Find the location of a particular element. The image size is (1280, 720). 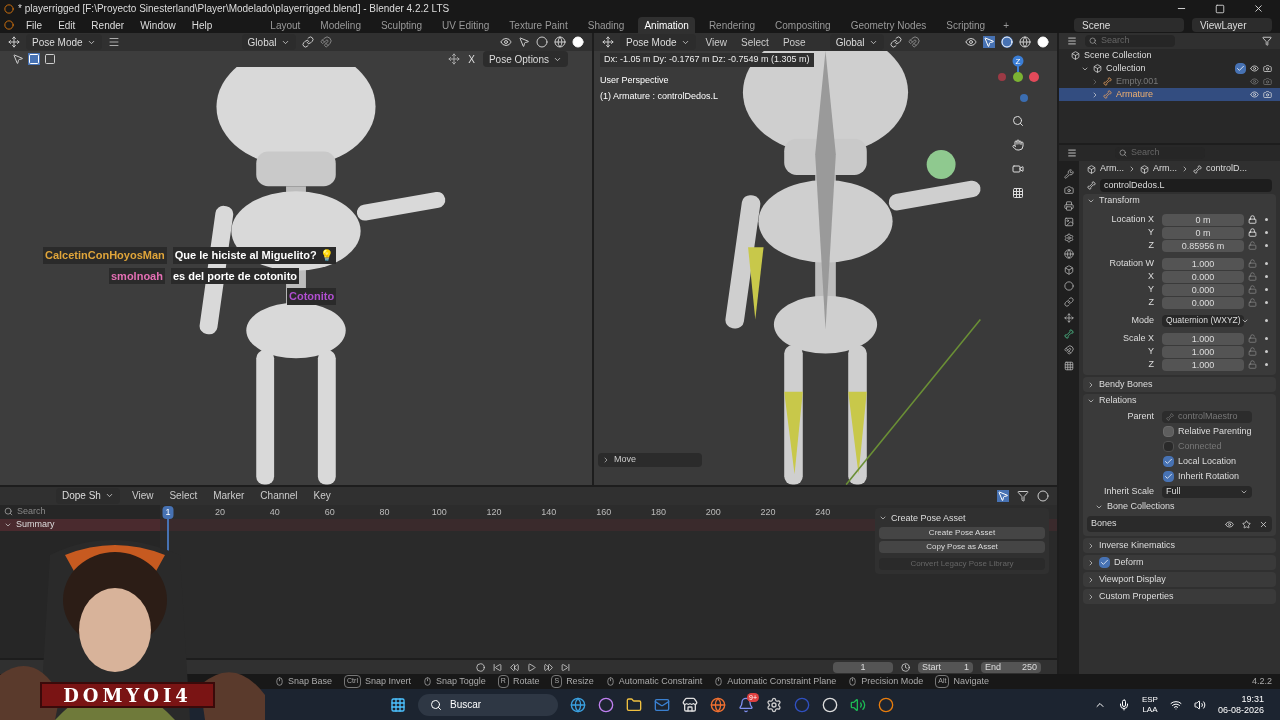

editor-type-dropdown: Dope Sh is located at coordinates (88, 495).